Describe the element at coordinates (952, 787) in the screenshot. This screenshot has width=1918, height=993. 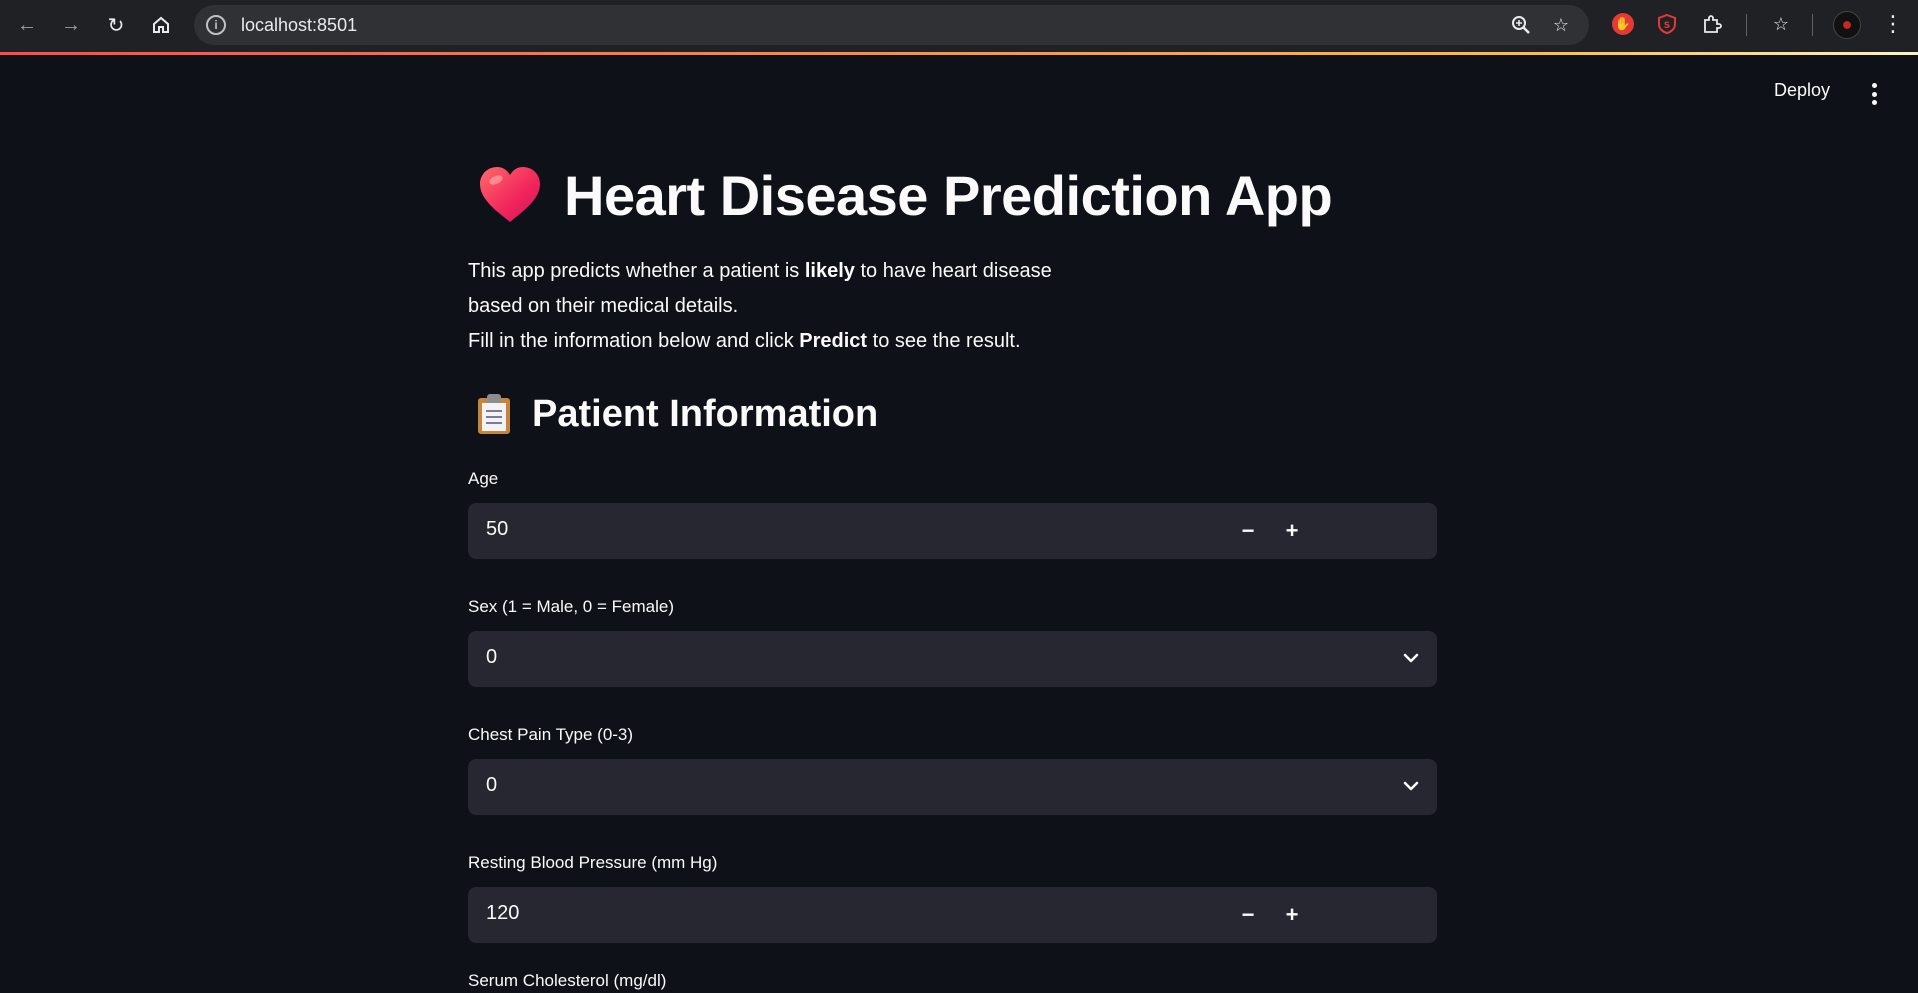
I see `chest-pain-select: 0` at that location.